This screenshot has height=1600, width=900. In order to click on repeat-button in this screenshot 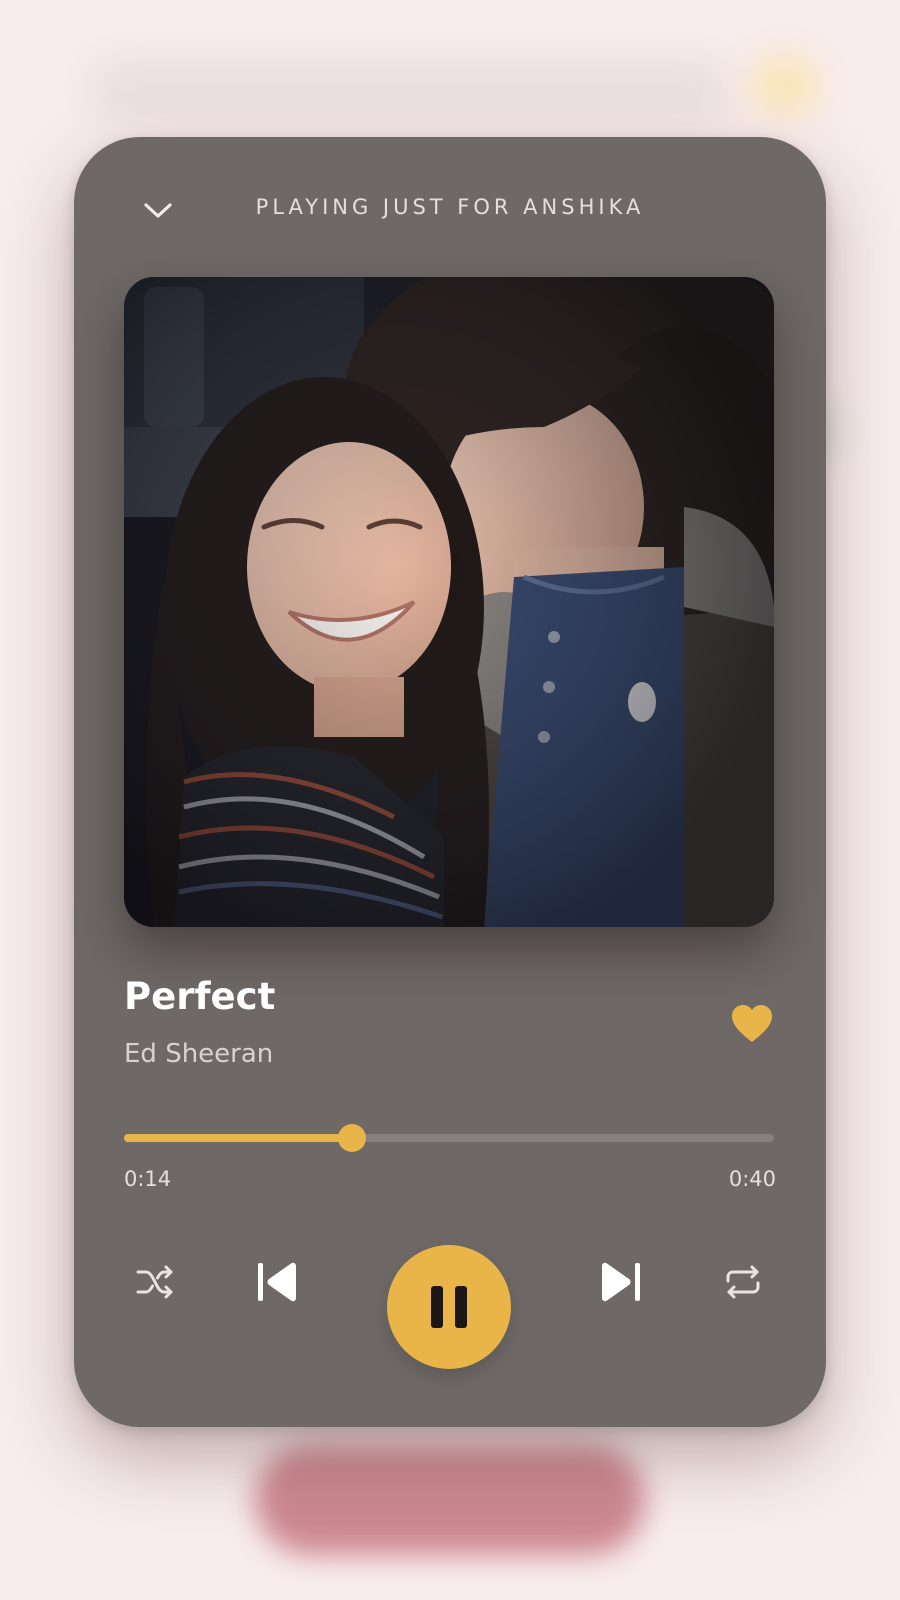, I will do `click(743, 1282)`.